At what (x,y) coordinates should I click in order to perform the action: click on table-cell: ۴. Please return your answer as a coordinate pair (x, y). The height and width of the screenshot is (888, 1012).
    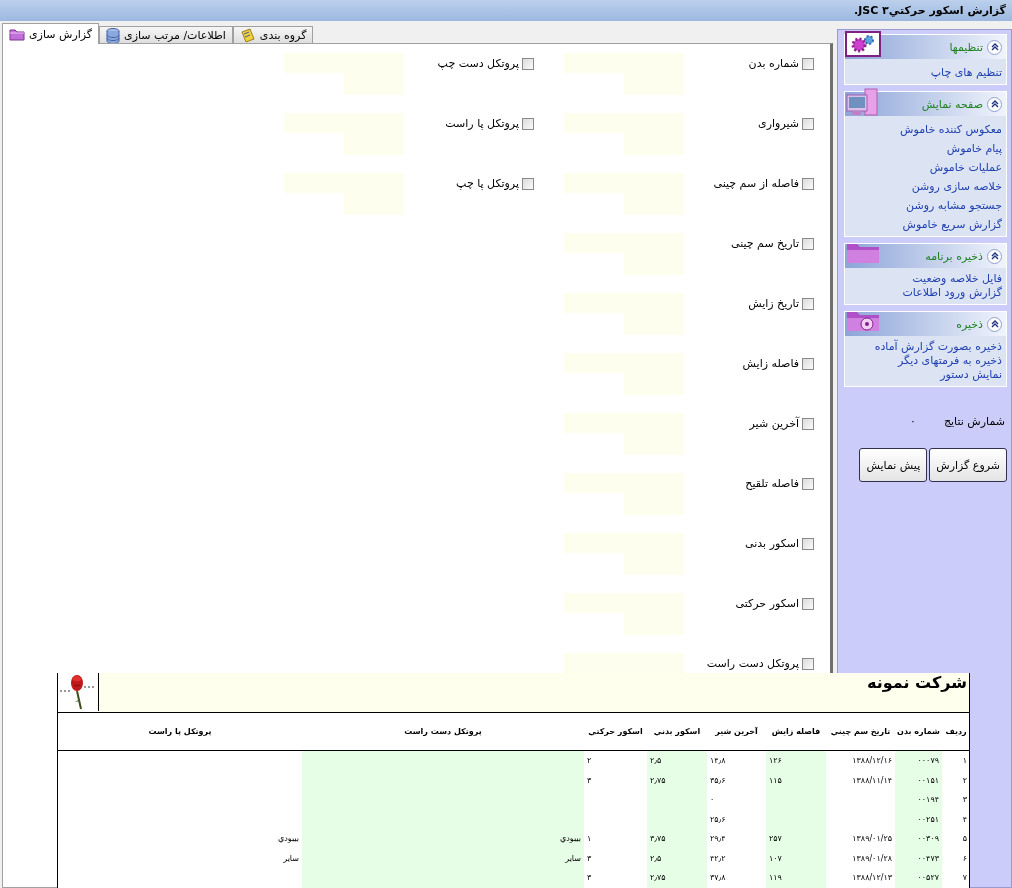
    Looking at the image, I should click on (964, 819).